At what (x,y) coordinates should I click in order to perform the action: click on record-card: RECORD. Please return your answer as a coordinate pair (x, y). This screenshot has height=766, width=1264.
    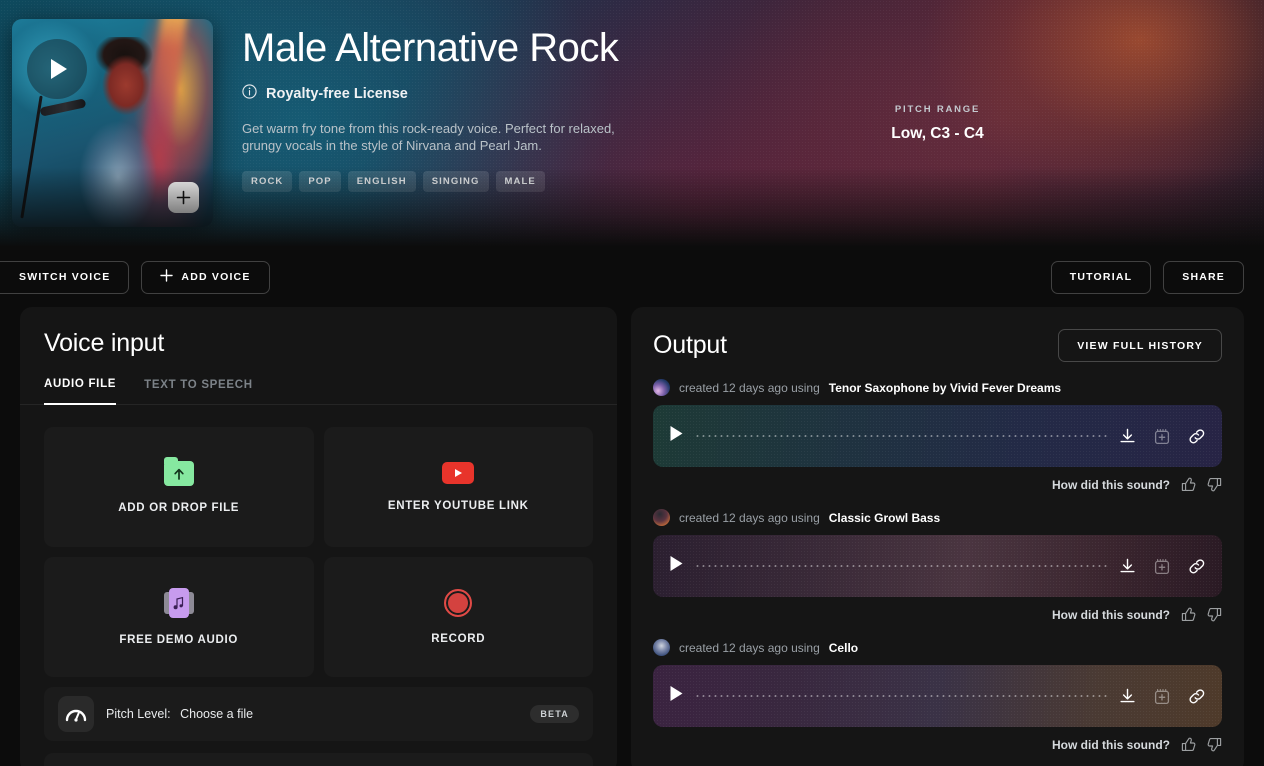
    Looking at the image, I should click on (458, 617).